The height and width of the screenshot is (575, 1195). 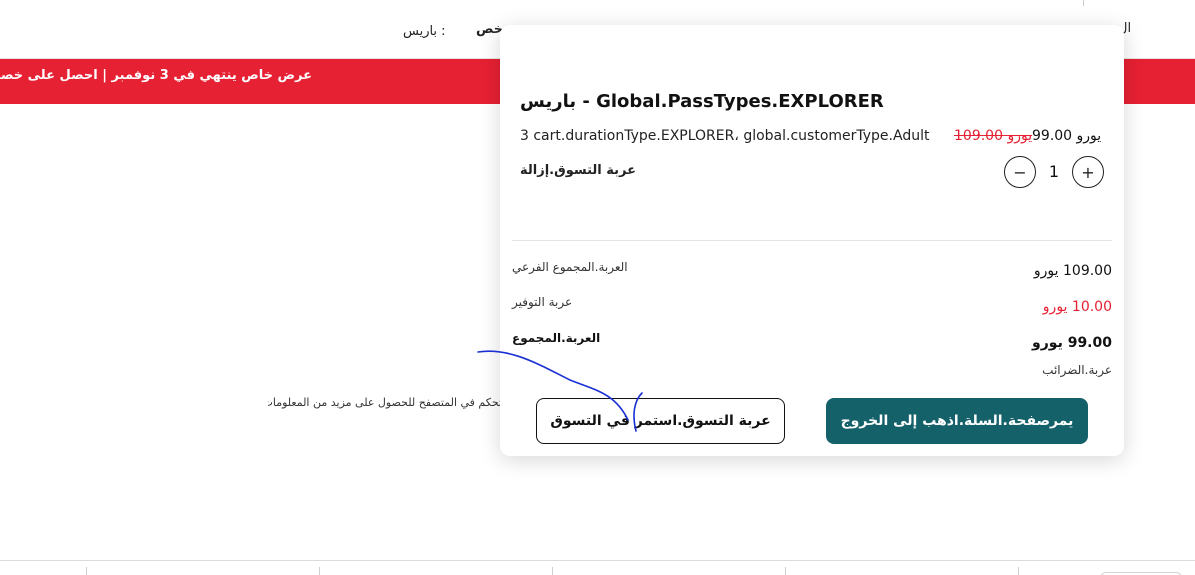 What do you see at coordinates (1083, 3) in the screenshot?
I see `header-divider` at bounding box center [1083, 3].